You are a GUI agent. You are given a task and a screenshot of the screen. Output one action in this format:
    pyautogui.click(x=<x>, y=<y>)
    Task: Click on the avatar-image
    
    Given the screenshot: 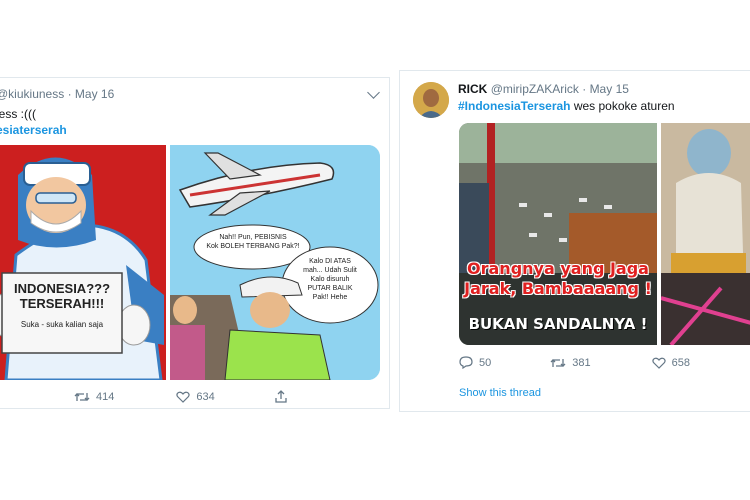 What is the action you would take?
    pyautogui.click(x=431, y=100)
    